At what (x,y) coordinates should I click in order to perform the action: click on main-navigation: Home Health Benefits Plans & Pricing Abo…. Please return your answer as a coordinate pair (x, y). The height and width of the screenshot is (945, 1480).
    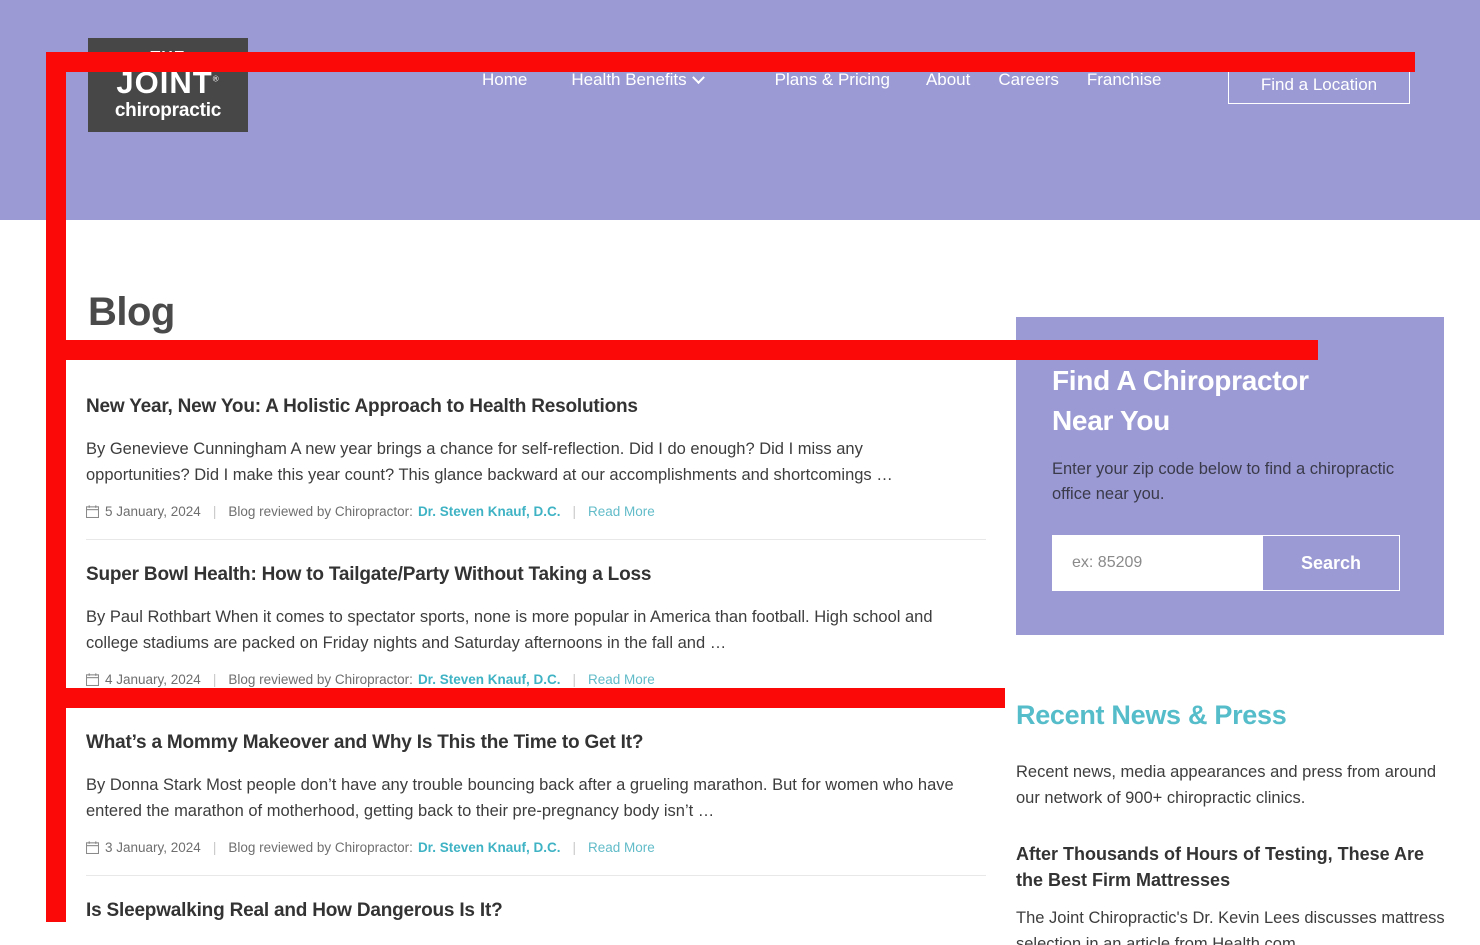
    Looking at the image, I should click on (817, 80).